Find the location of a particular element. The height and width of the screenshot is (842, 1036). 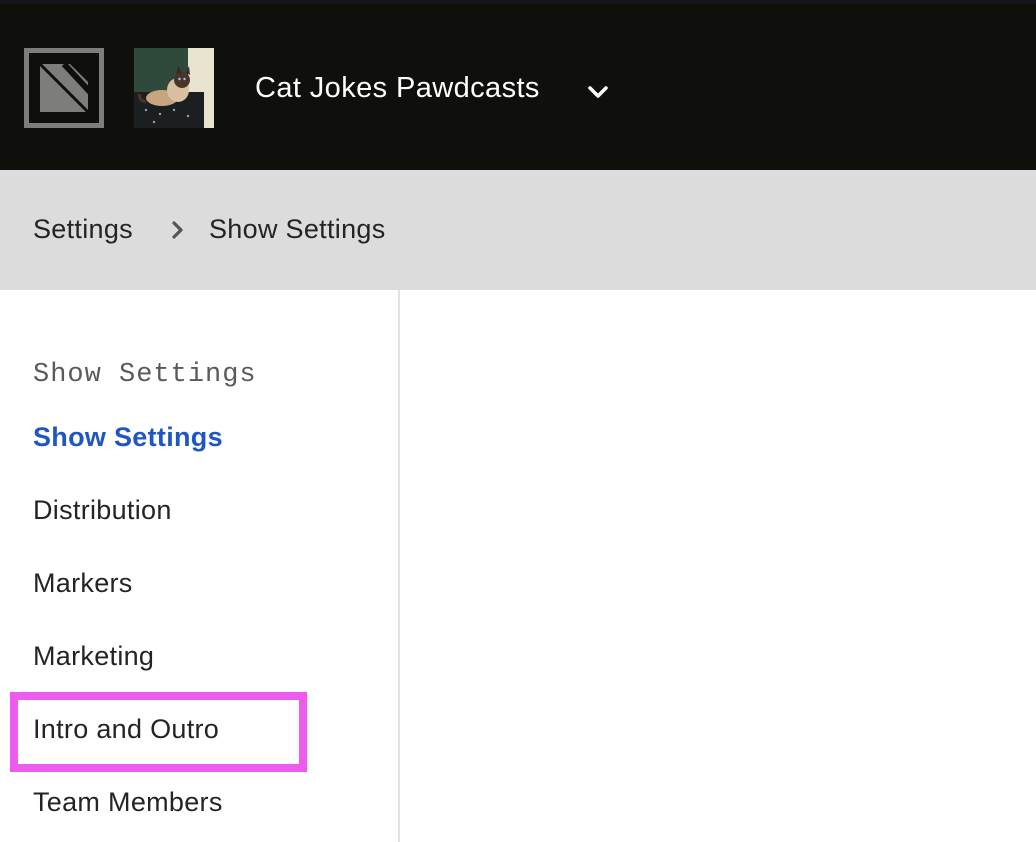

sidebar-item-markers: Markers is located at coordinates (83, 583).